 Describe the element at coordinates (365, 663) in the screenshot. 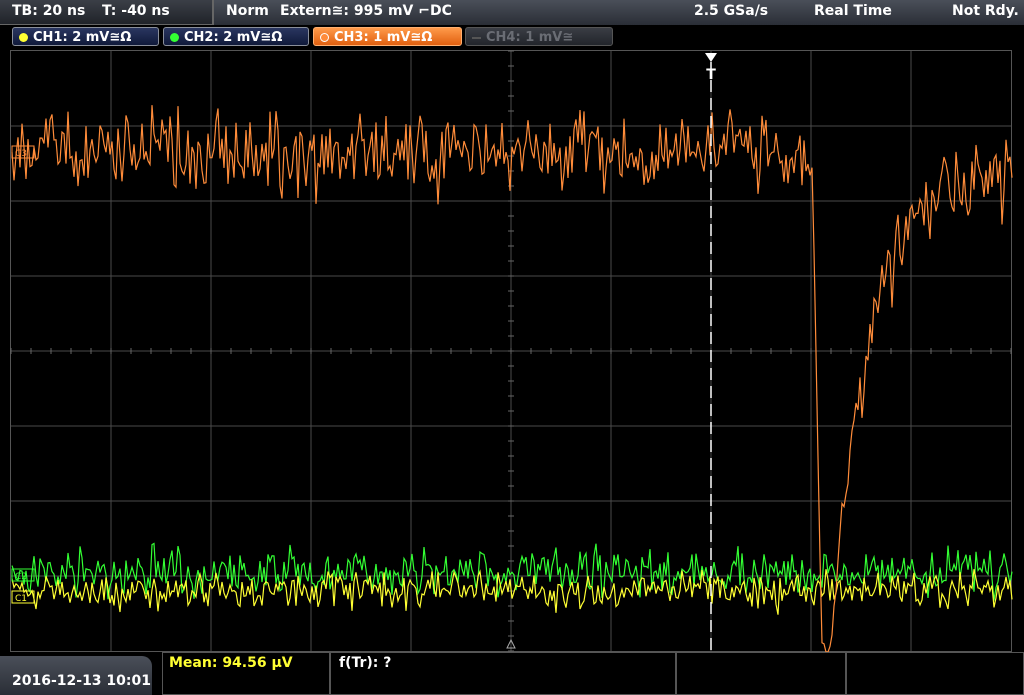

I see `rise-time-value: f(Tr): ?` at that location.